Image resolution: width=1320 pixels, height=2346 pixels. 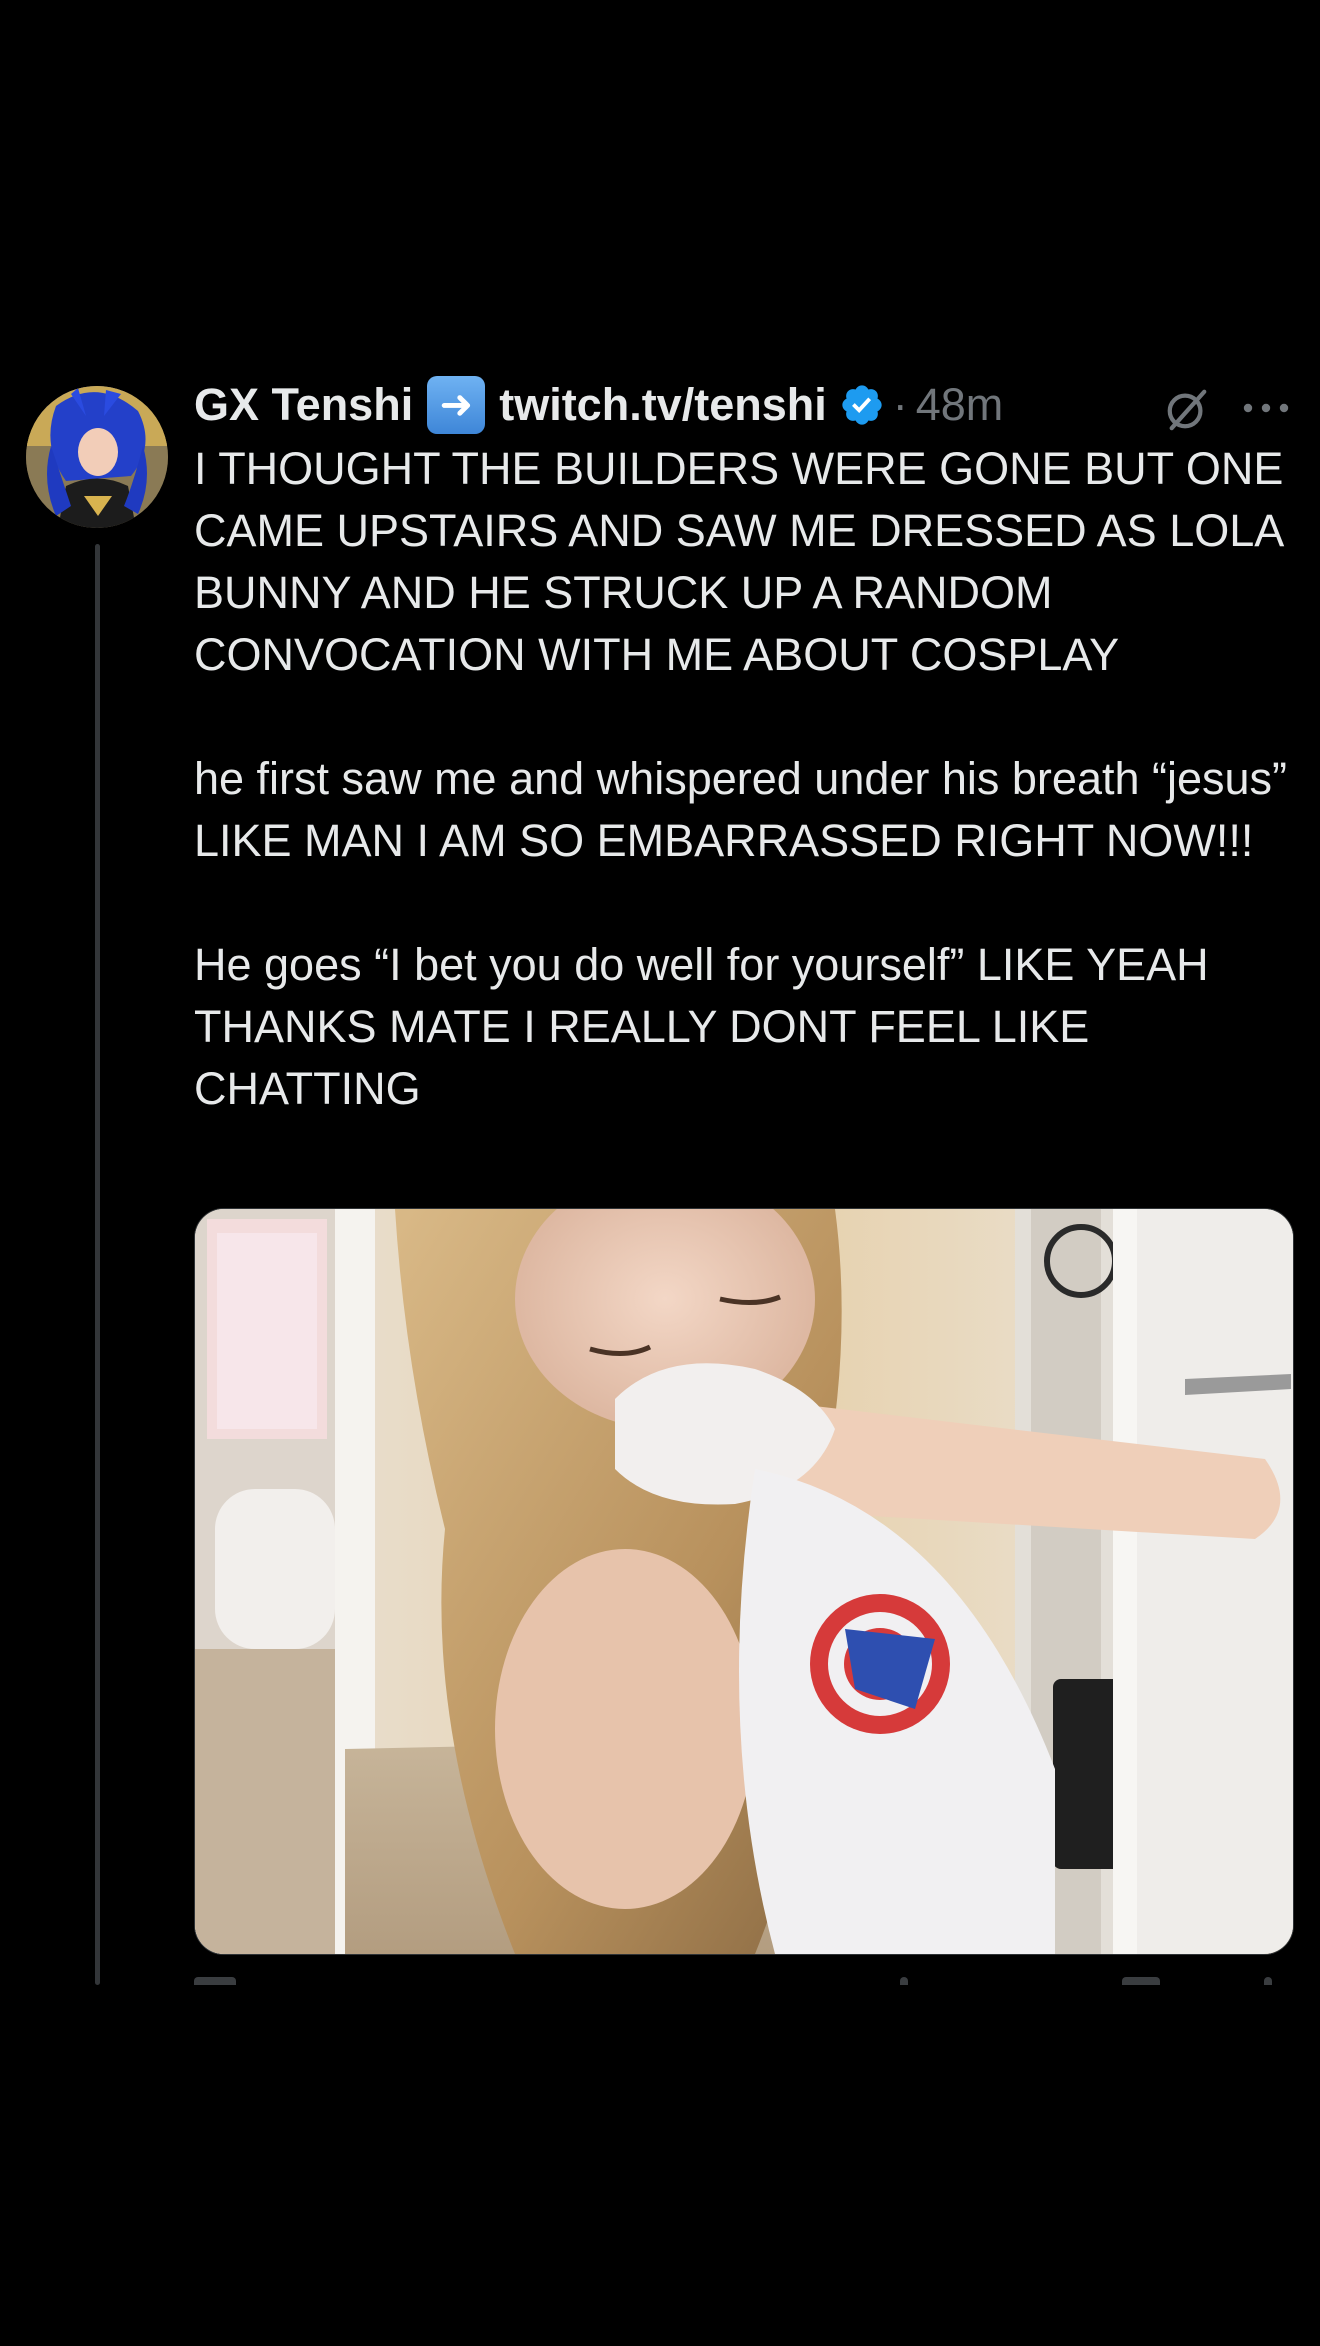 I want to click on author-avatar, so click(x=97, y=457).